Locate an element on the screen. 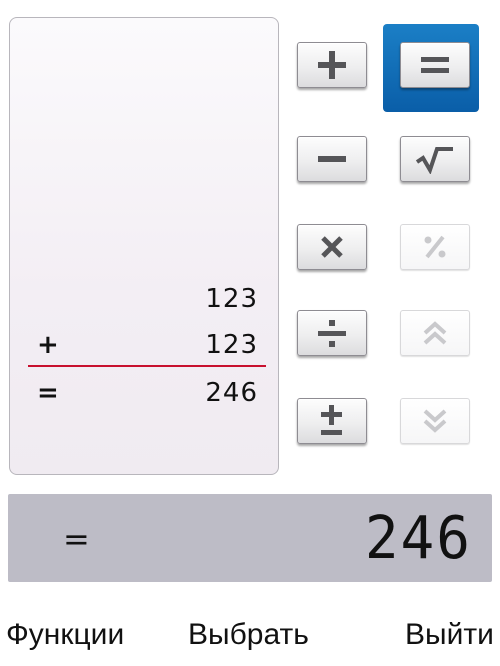 The image size is (500, 666). scroll-down-button is located at coordinates (435, 421).